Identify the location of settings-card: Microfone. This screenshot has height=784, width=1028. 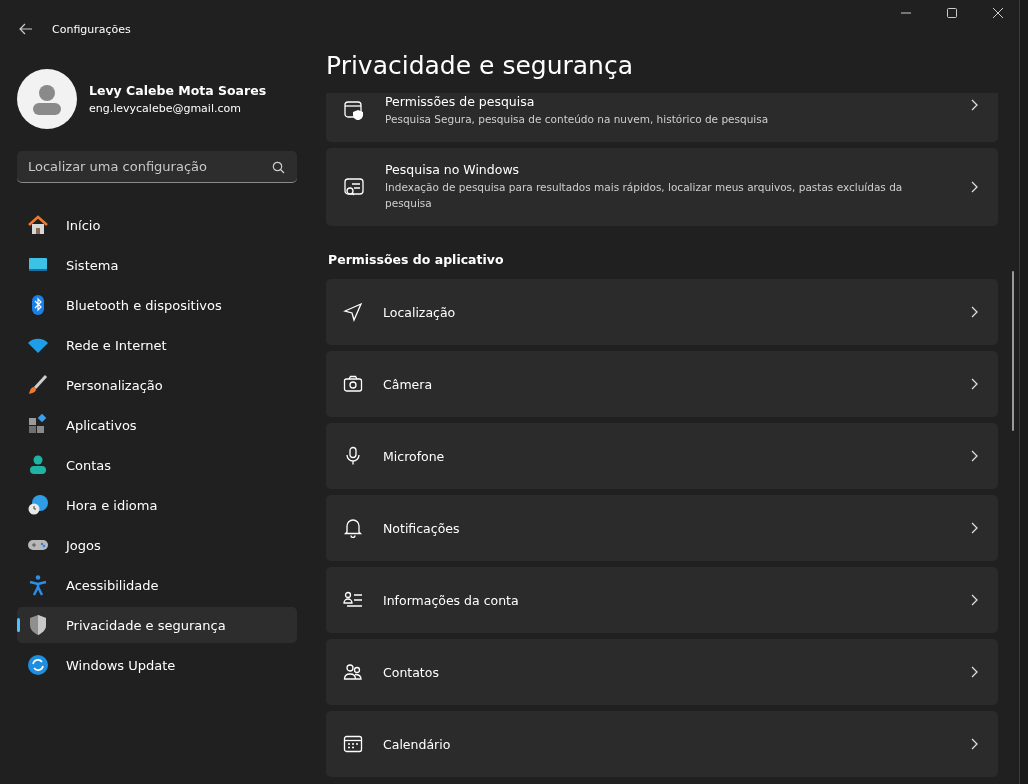
(662, 456).